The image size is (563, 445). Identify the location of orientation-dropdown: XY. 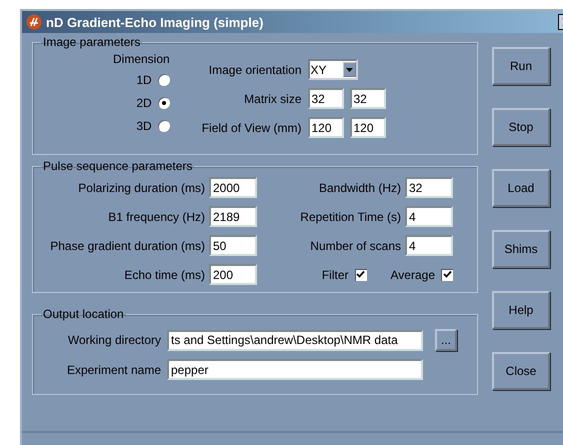
(333, 69).